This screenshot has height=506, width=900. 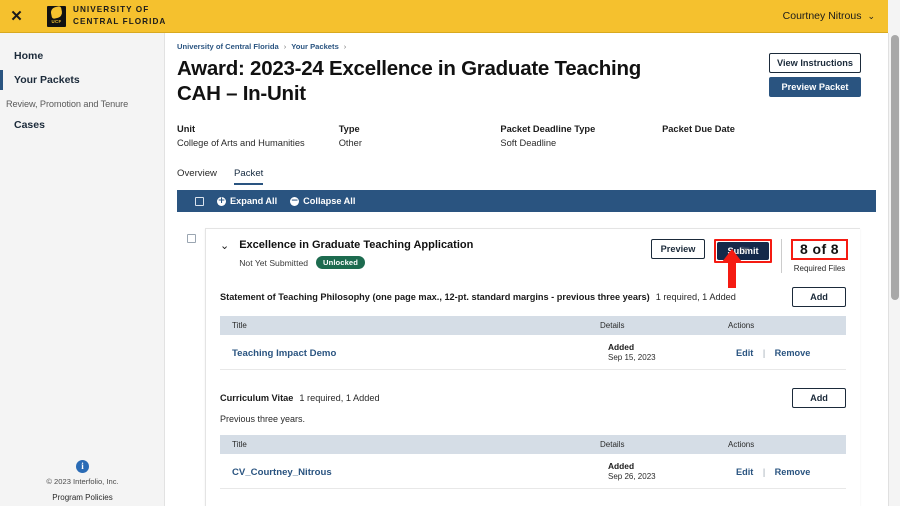 What do you see at coordinates (82, 466) in the screenshot?
I see `info-icon: i` at bounding box center [82, 466].